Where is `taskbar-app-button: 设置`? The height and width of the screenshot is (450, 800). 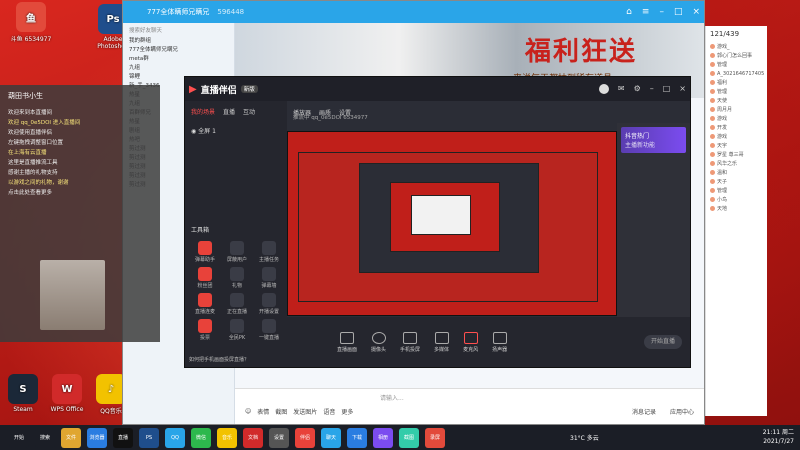 taskbar-app-button: 设置 is located at coordinates (279, 437).